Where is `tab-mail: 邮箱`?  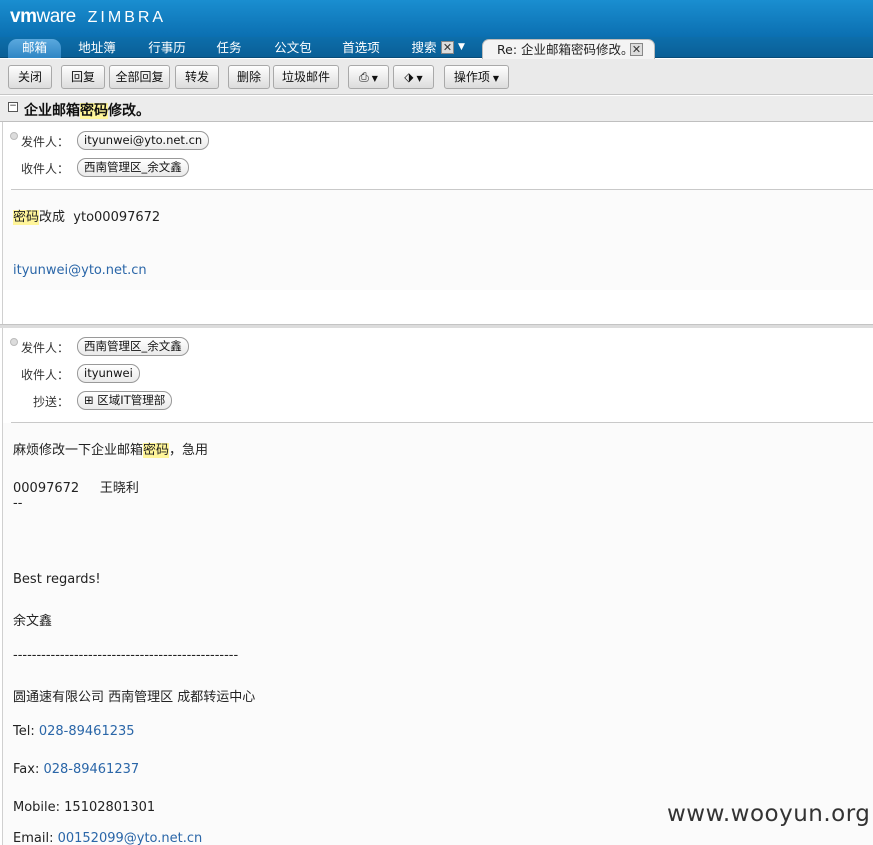 tab-mail: 邮箱 is located at coordinates (34, 48).